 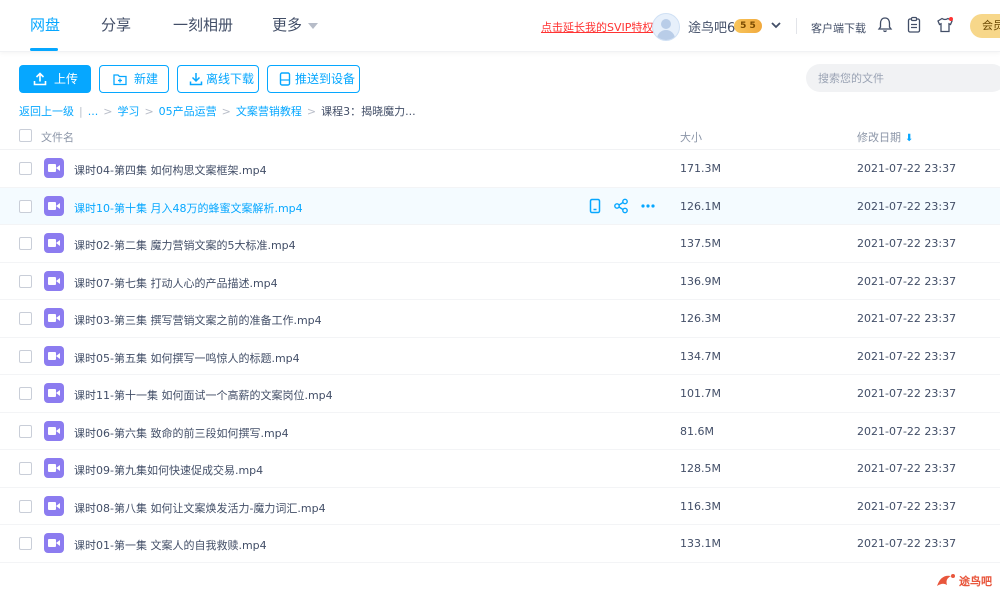 What do you see at coordinates (697, 431) in the screenshot?
I see `file-size: 81.6M` at bounding box center [697, 431].